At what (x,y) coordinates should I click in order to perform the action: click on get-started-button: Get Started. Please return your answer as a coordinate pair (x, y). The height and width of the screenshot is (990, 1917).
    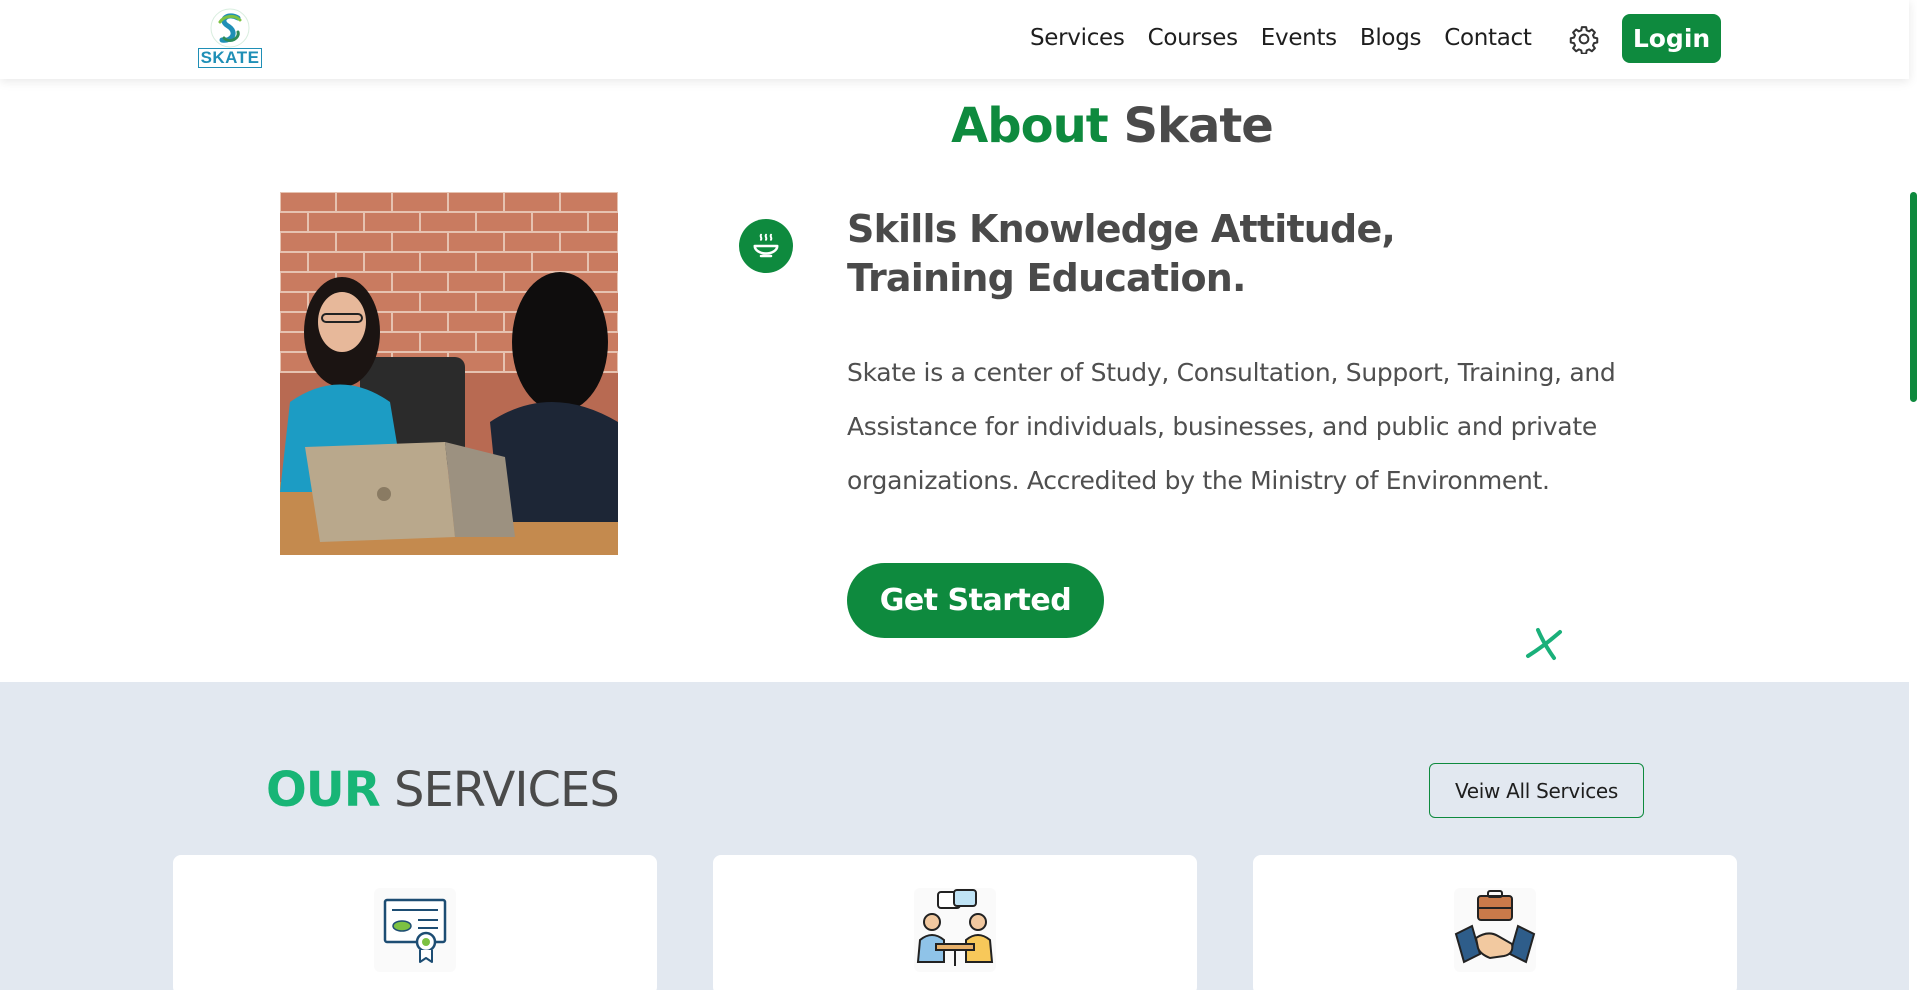
    Looking at the image, I should click on (975, 600).